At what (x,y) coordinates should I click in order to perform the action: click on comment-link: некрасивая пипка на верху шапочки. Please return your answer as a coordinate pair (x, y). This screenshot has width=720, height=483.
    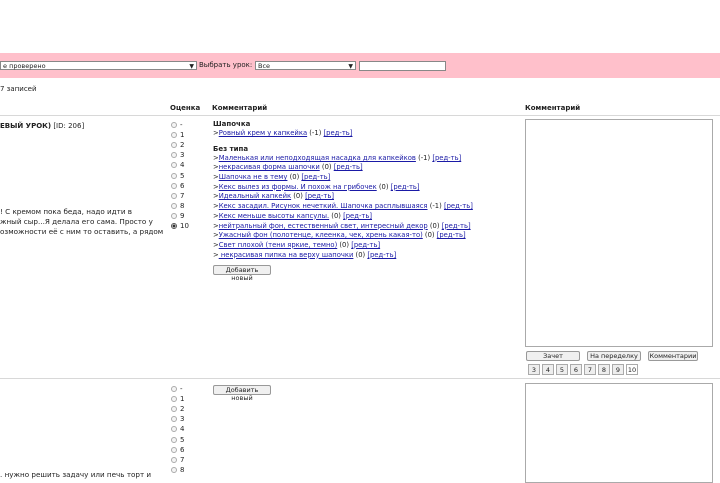
    Looking at the image, I should click on (286, 255).